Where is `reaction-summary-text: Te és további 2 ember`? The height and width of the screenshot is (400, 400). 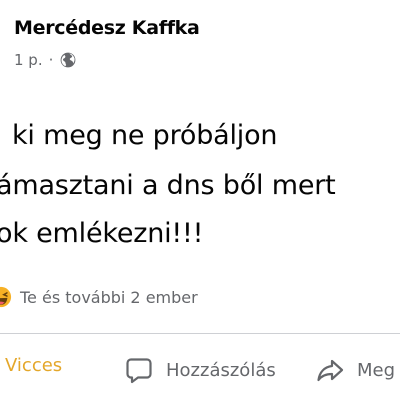
reaction-summary-text: Te és további 2 ember is located at coordinates (109, 297).